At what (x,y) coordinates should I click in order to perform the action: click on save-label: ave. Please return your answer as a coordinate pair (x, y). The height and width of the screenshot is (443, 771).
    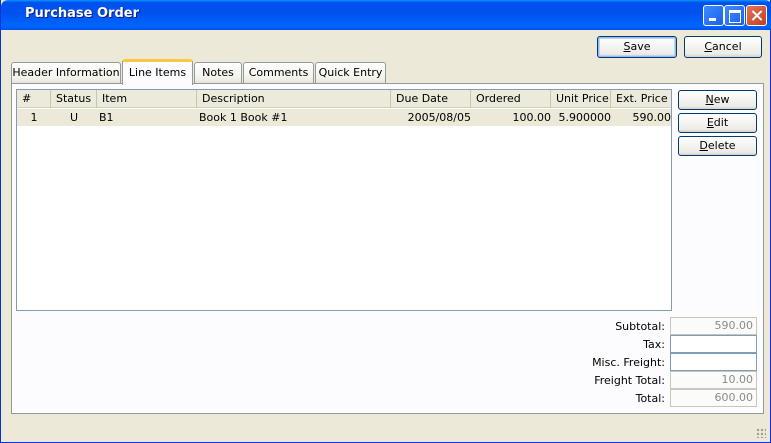
    Looking at the image, I should click on (640, 46).